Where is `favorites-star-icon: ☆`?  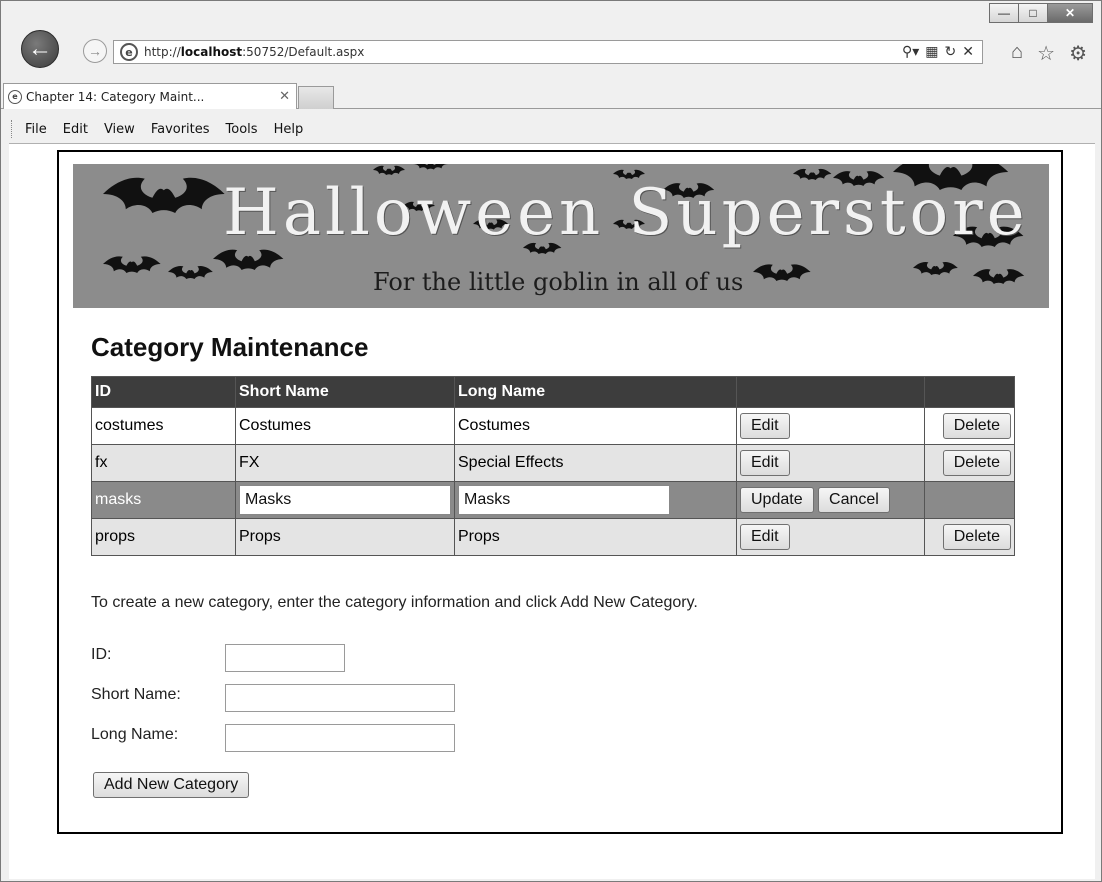
favorites-star-icon: ☆ is located at coordinates (1046, 53).